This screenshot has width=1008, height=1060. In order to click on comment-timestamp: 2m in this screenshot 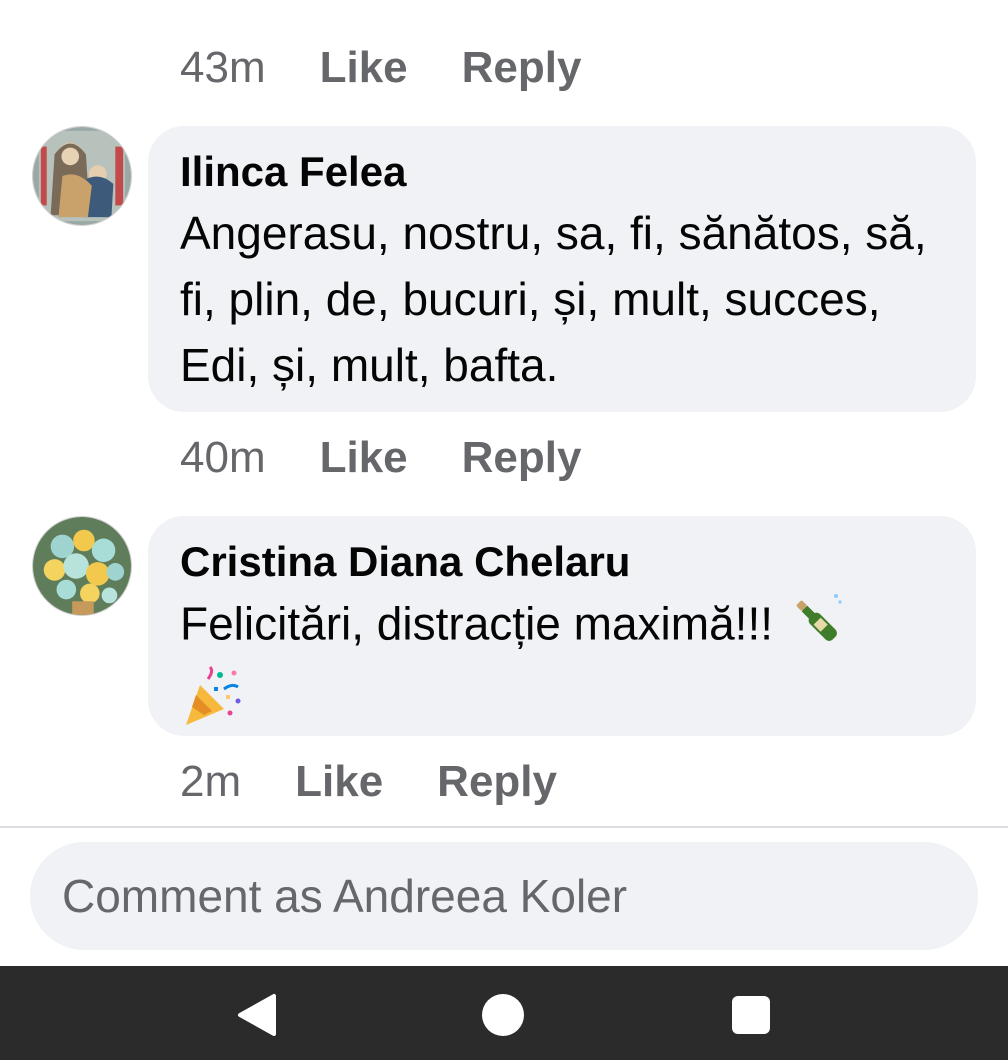, I will do `click(211, 781)`.